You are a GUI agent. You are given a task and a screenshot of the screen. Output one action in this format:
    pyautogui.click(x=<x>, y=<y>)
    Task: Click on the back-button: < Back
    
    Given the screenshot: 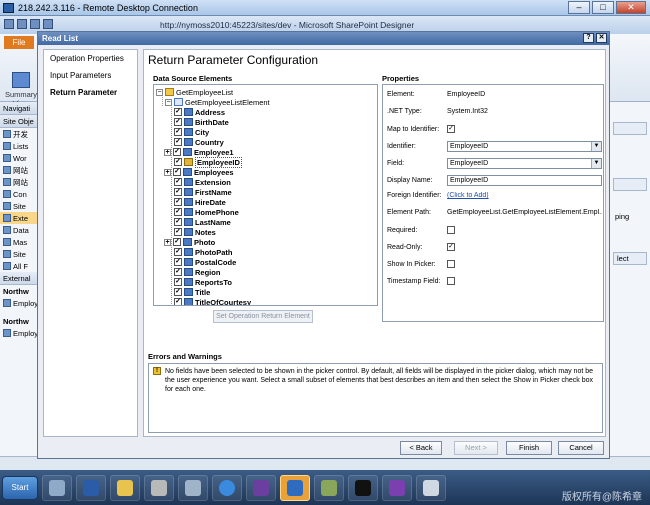 What is the action you would take?
    pyautogui.click(x=421, y=448)
    